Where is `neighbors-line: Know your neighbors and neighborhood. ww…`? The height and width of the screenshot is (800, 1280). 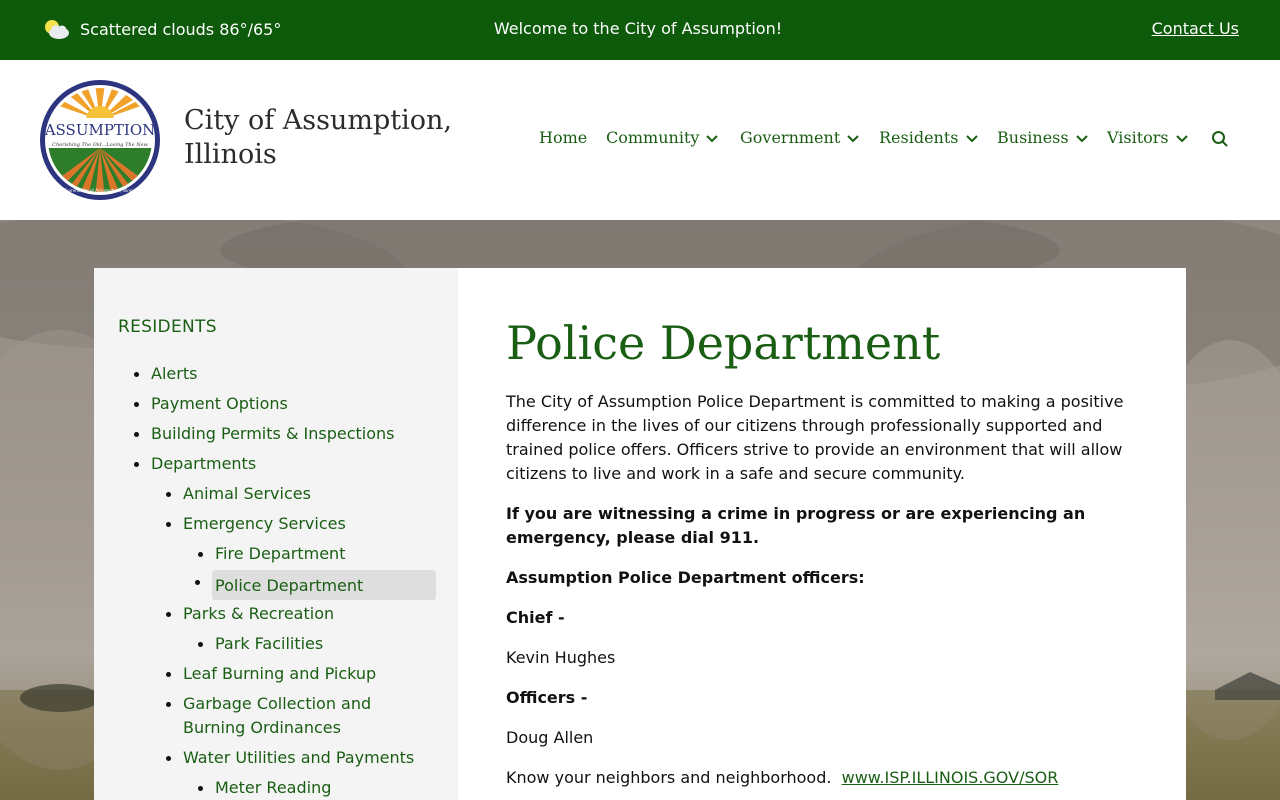 neighbors-line: Know your neighbors and neighborhood. ww… is located at coordinates (820, 778).